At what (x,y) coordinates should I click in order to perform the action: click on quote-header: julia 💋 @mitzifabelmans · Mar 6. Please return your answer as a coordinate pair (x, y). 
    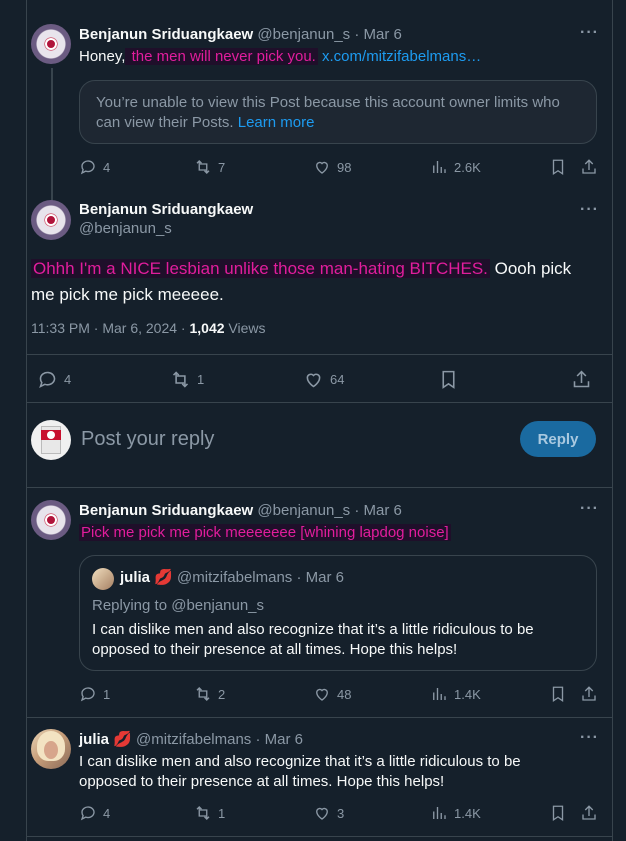
    Looking at the image, I should click on (232, 578).